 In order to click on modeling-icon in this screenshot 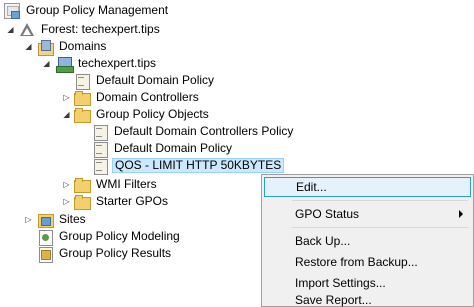, I will do `click(45, 237)`.